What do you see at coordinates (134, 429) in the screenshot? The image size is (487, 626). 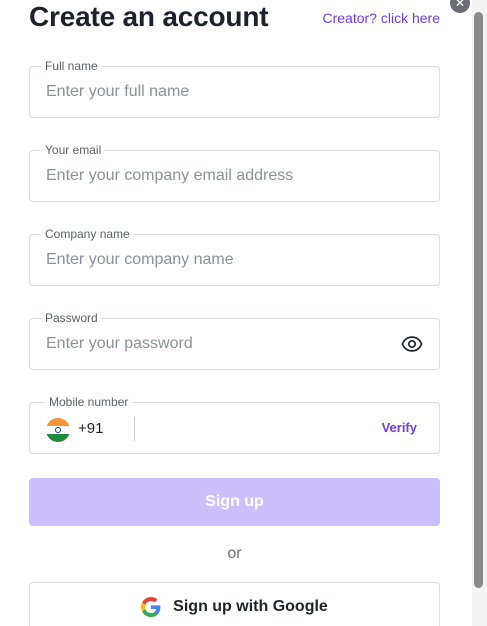 I see `phone-divider` at bounding box center [134, 429].